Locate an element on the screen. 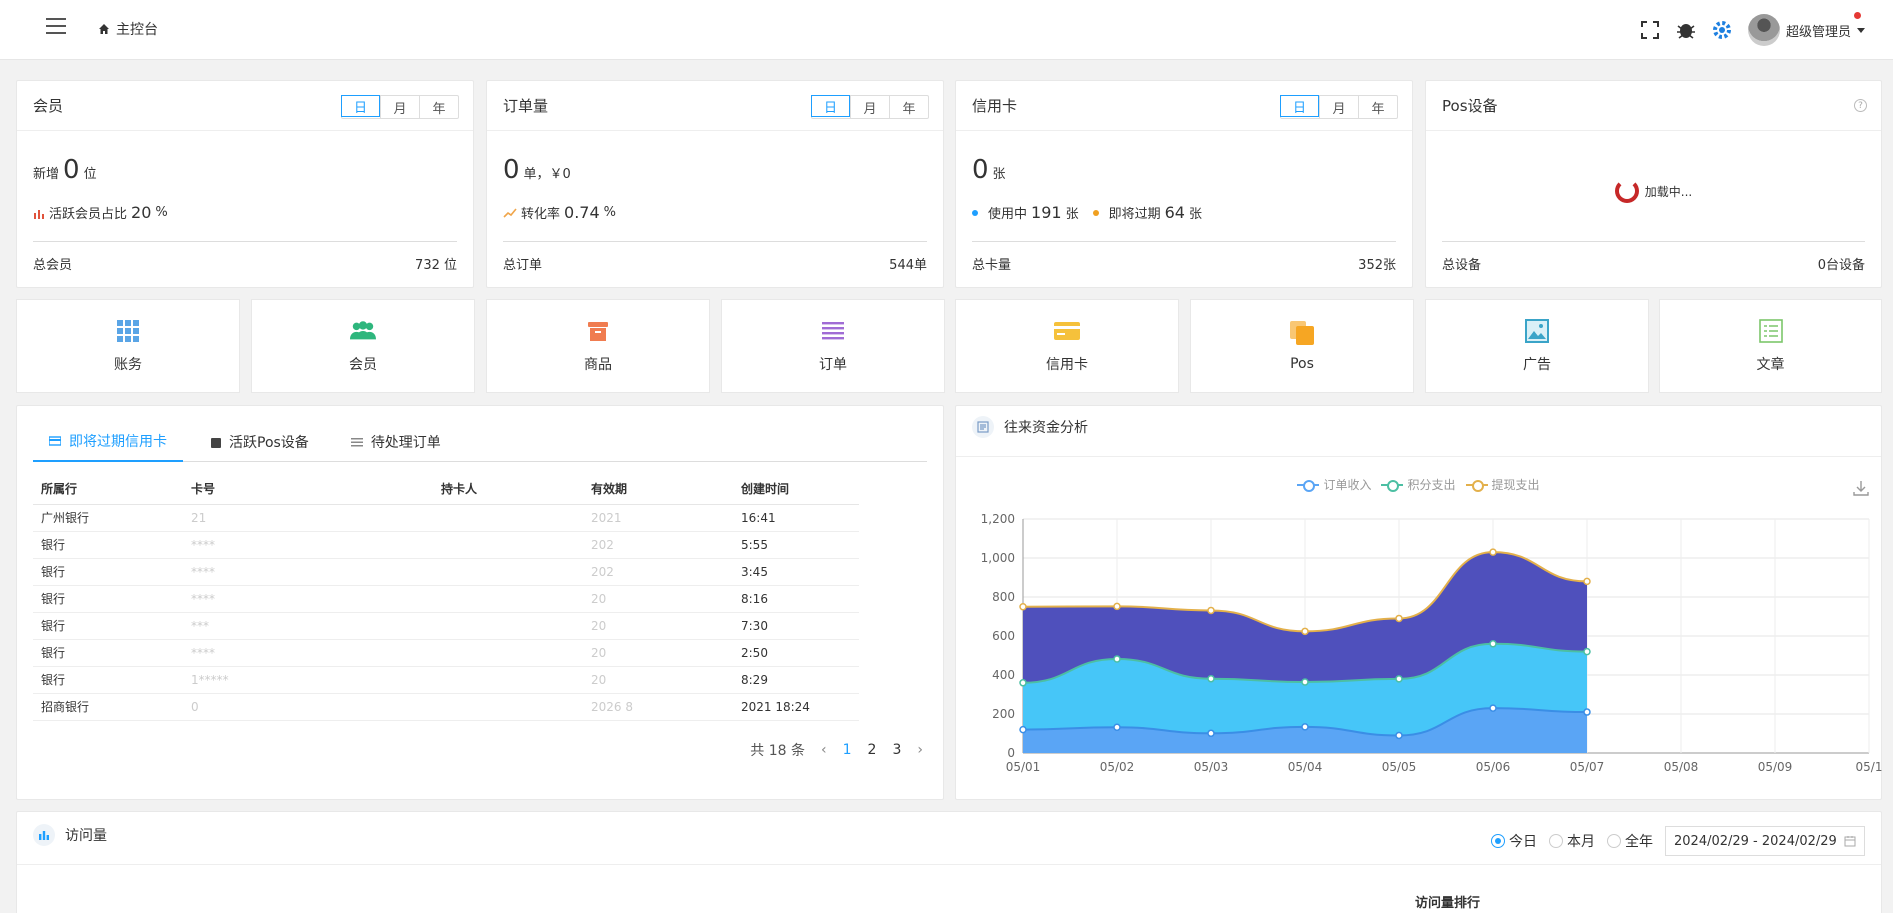 This screenshot has height=913, width=1893. bug-icon is located at coordinates (1686, 30).